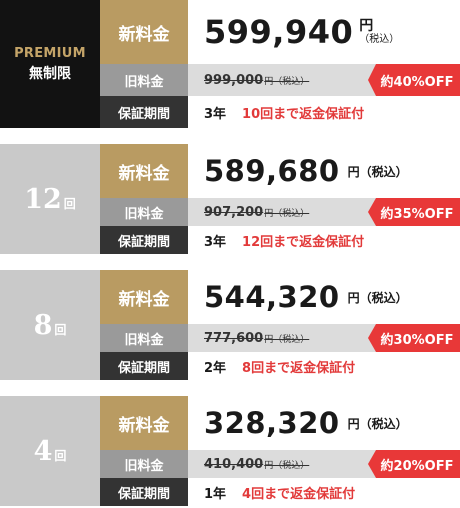 Image resolution: width=460 pixels, height=508 pixels. What do you see at coordinates (414, 338) in the screenshot?
I see `discount-badge: 約30%OFF` at bounding box center [414, 338].